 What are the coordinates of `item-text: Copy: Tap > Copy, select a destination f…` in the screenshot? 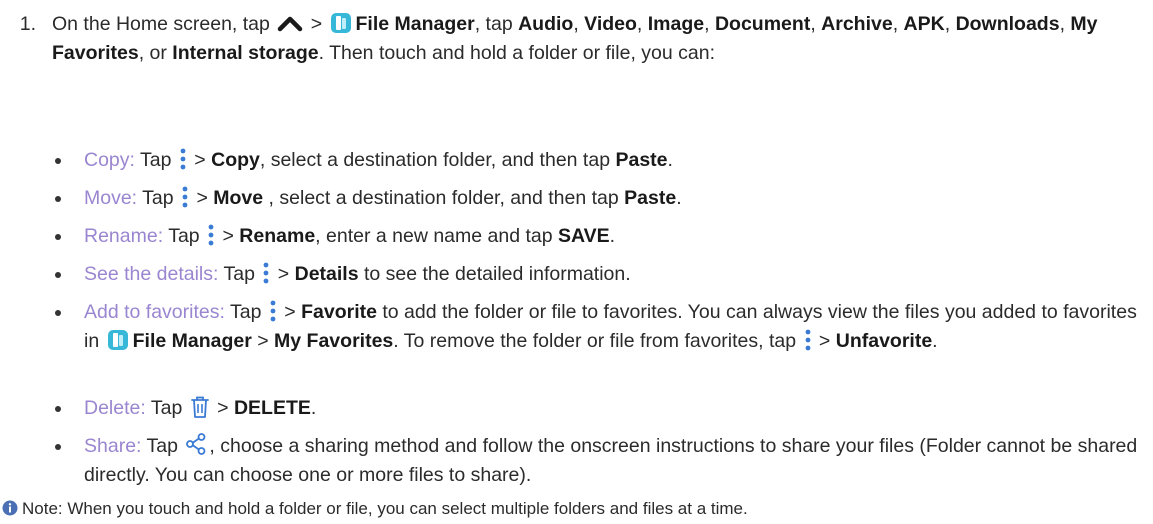 It's located at (615, 160).